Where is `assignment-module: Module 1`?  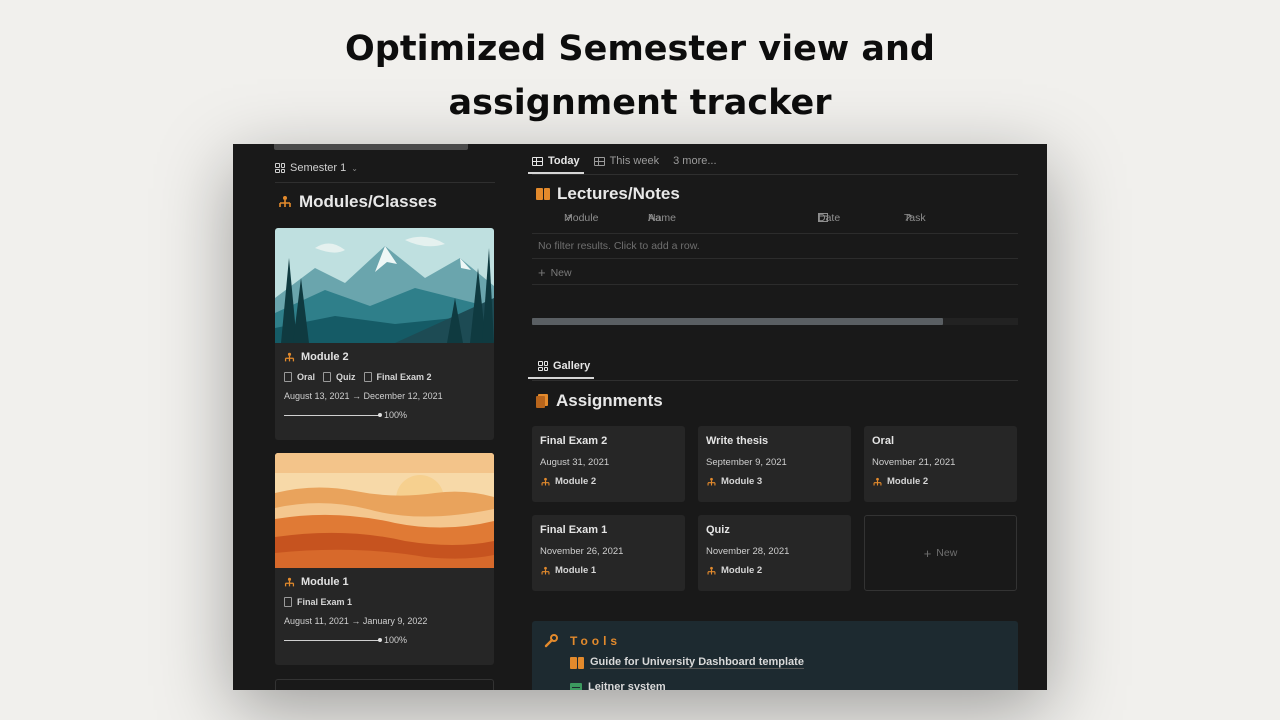 assignment-module: Module 1 is located at coordinates (608, 570).